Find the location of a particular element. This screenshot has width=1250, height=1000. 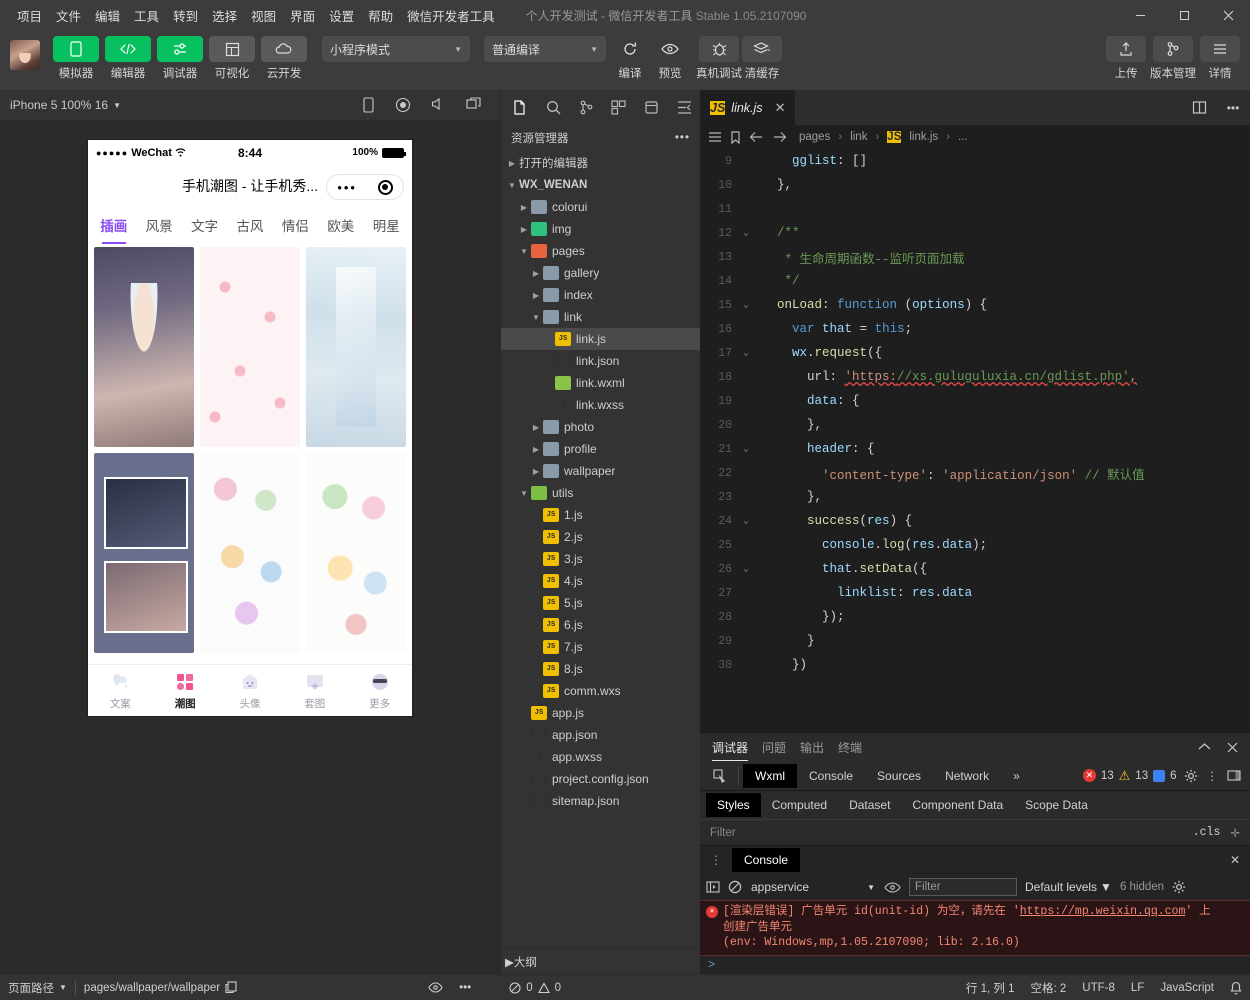

tree-item: JS 2.js is located at coordinates (600, 537).